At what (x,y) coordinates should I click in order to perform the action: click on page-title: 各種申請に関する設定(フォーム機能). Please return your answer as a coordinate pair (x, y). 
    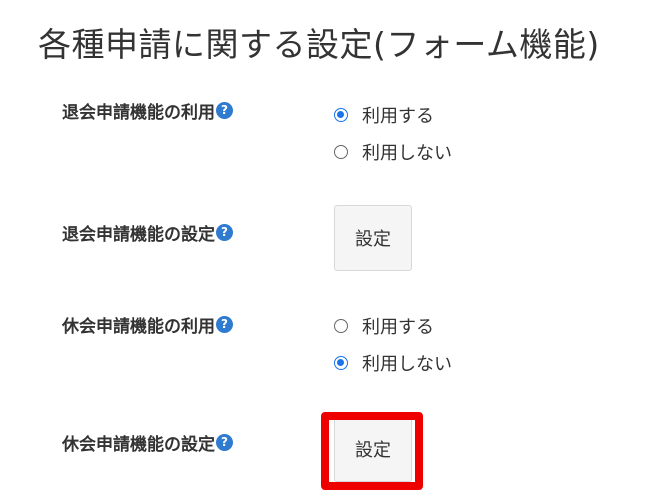
    Looking at the image, I should click on (319, 44).